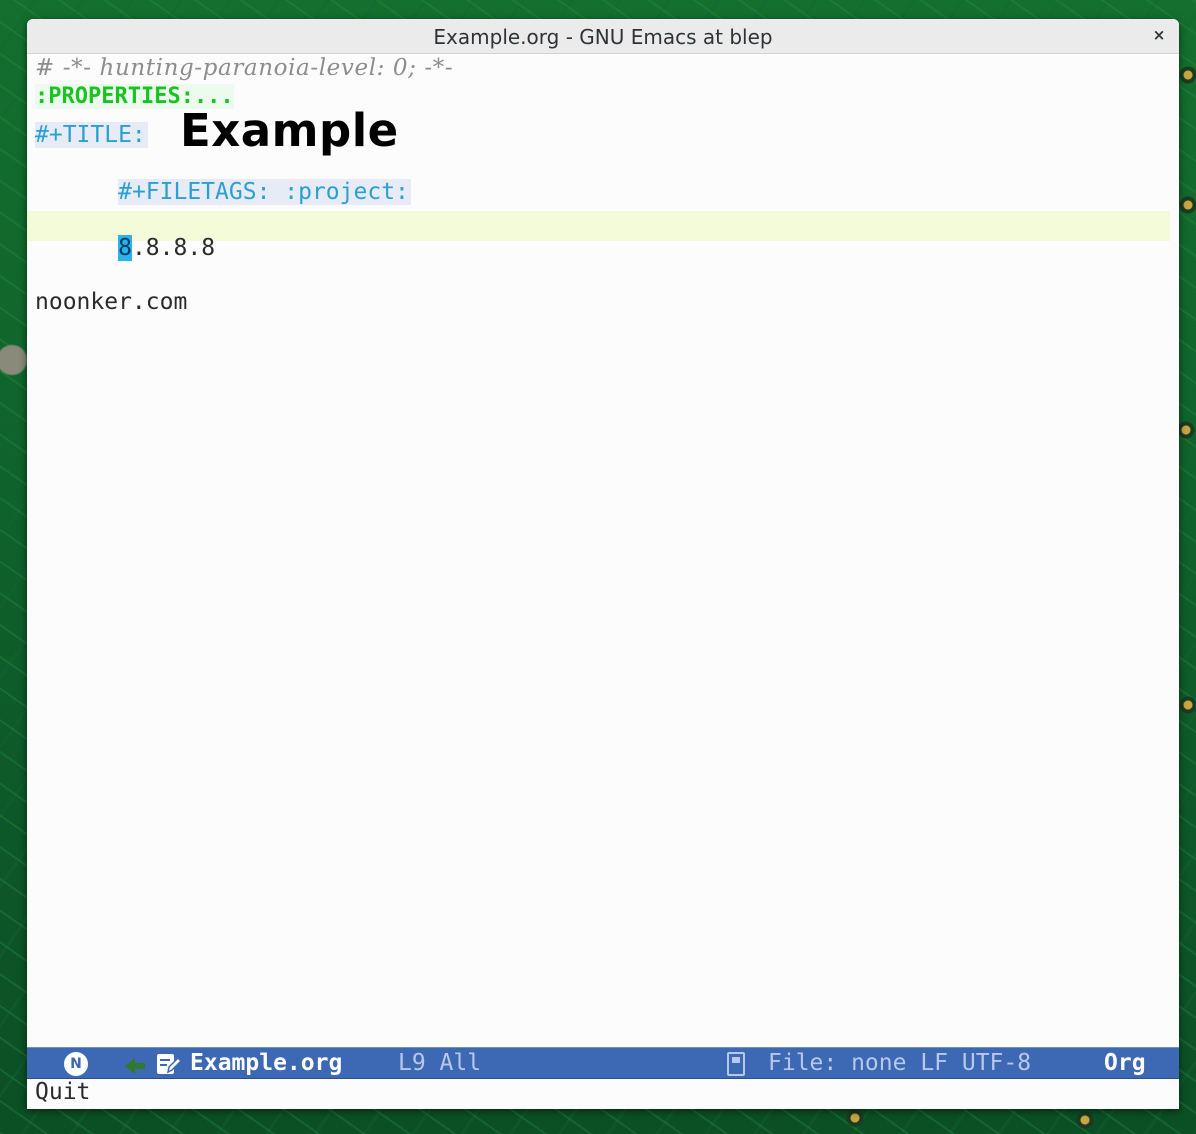 Image resolution: width=1196 pixels, height=1134 pixels. Describe the element at coordinates (63, 1092) in the screenshot. I see `minibuffer-message: Quit` at that location.